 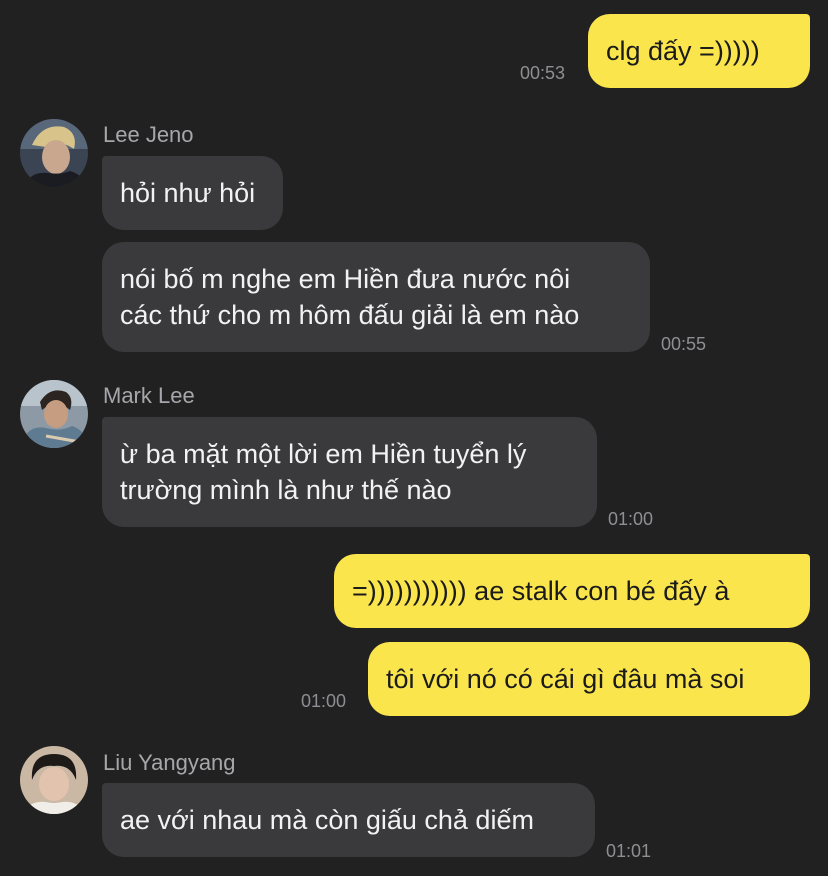 I want to click on message-text-line: các thứ cho m hôm đấu giải là em nào, so click(x=350, y=315).